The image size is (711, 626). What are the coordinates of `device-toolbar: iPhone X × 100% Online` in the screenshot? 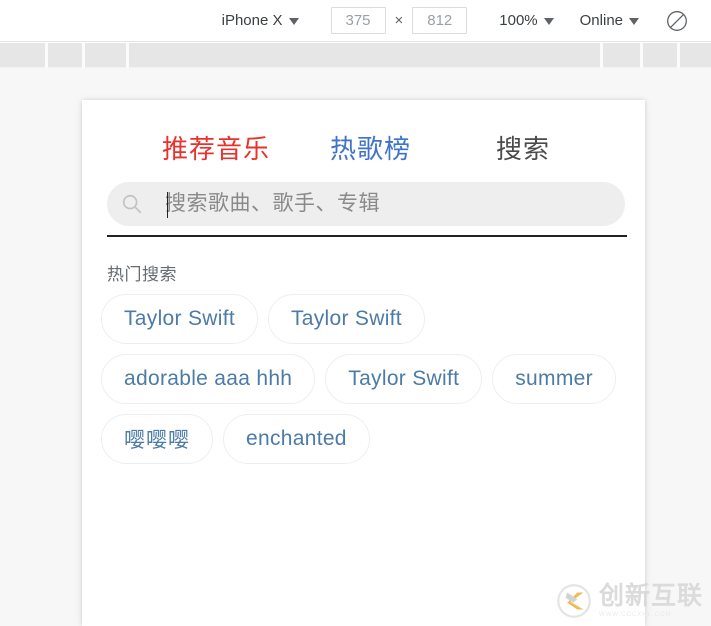 It's located at (355, 21).